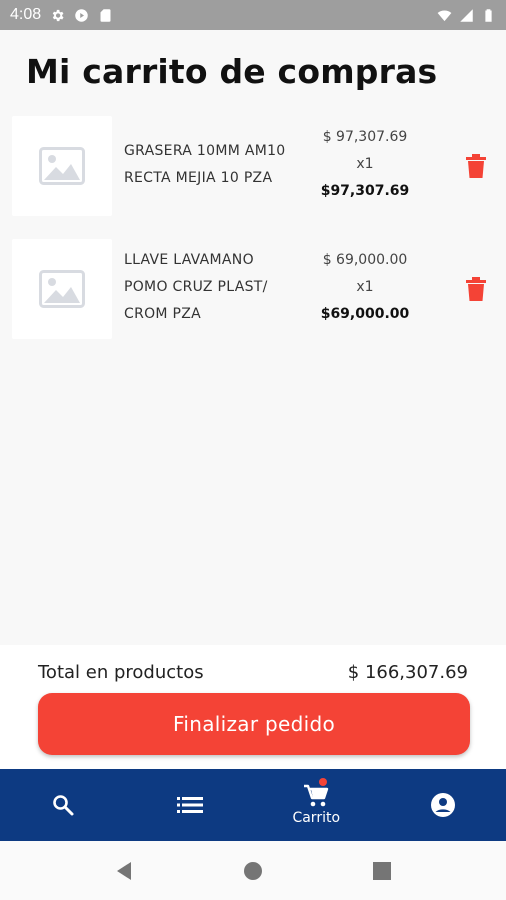  What do you see at coordinates (81, 15) in the screenshot?
I see `play-icon` at bounding box center [81, 15].